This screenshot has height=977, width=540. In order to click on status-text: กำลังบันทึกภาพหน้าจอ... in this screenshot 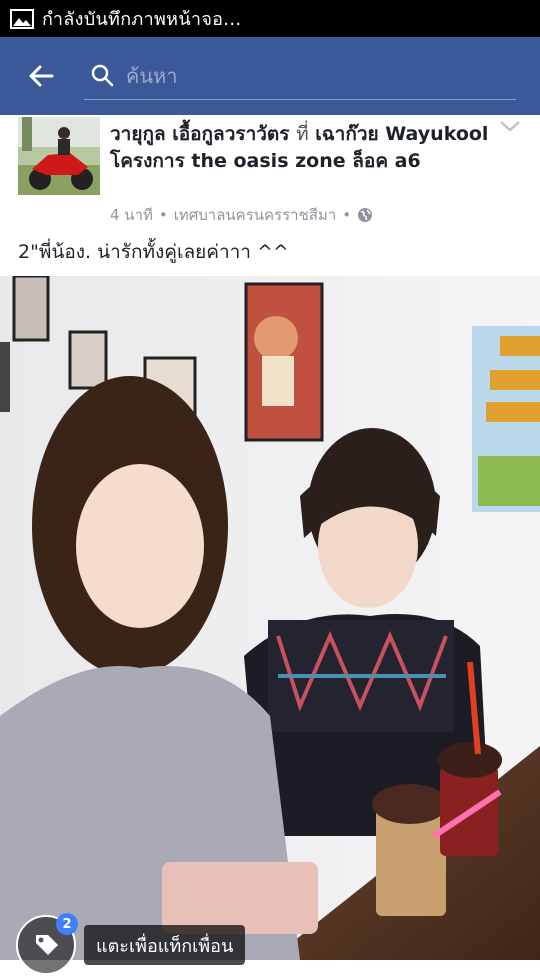, I will do `click(142, 19)`.